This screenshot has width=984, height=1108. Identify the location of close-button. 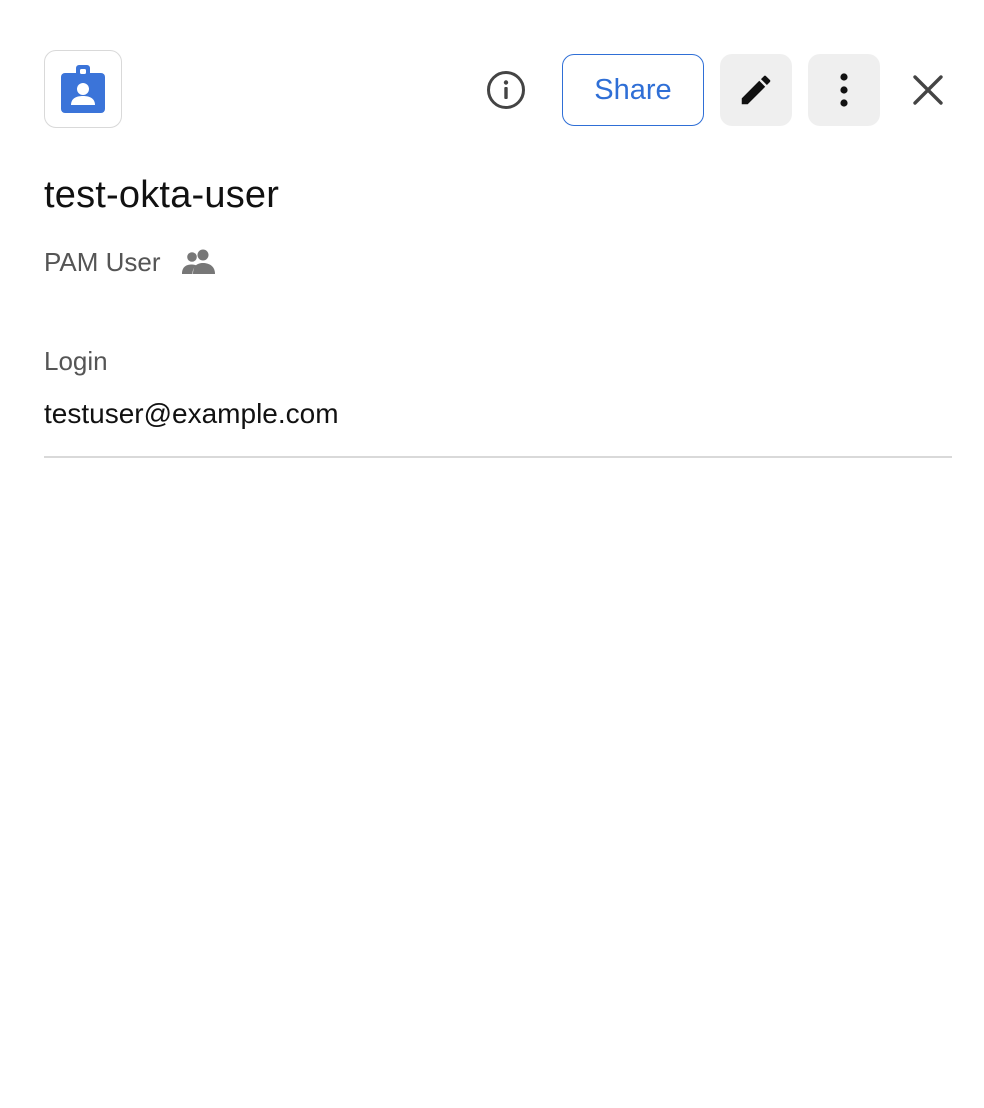
(928, 90).